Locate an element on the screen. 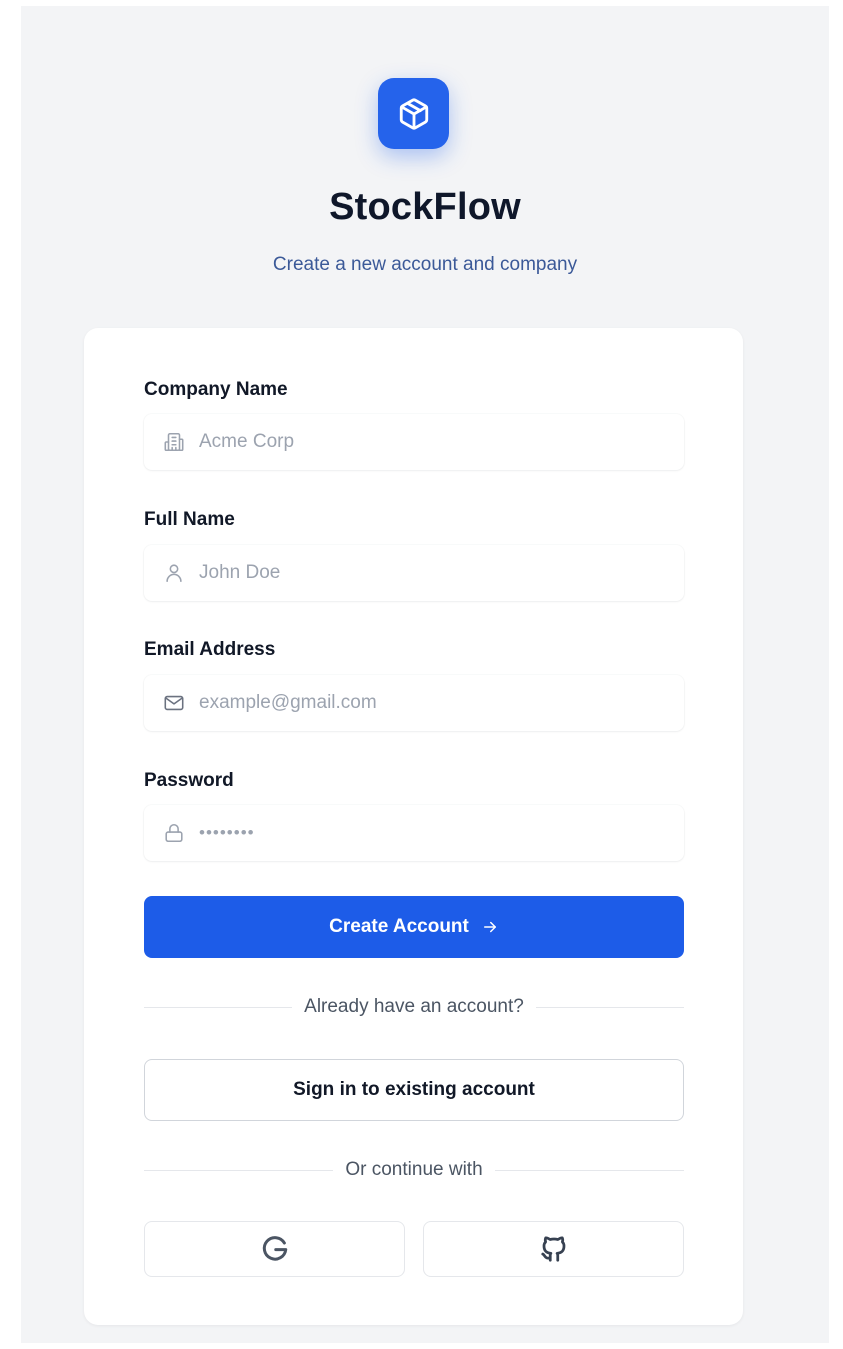 This screenshot has height=1349, width=843. lock-icon is located at coordinates (174, 833).